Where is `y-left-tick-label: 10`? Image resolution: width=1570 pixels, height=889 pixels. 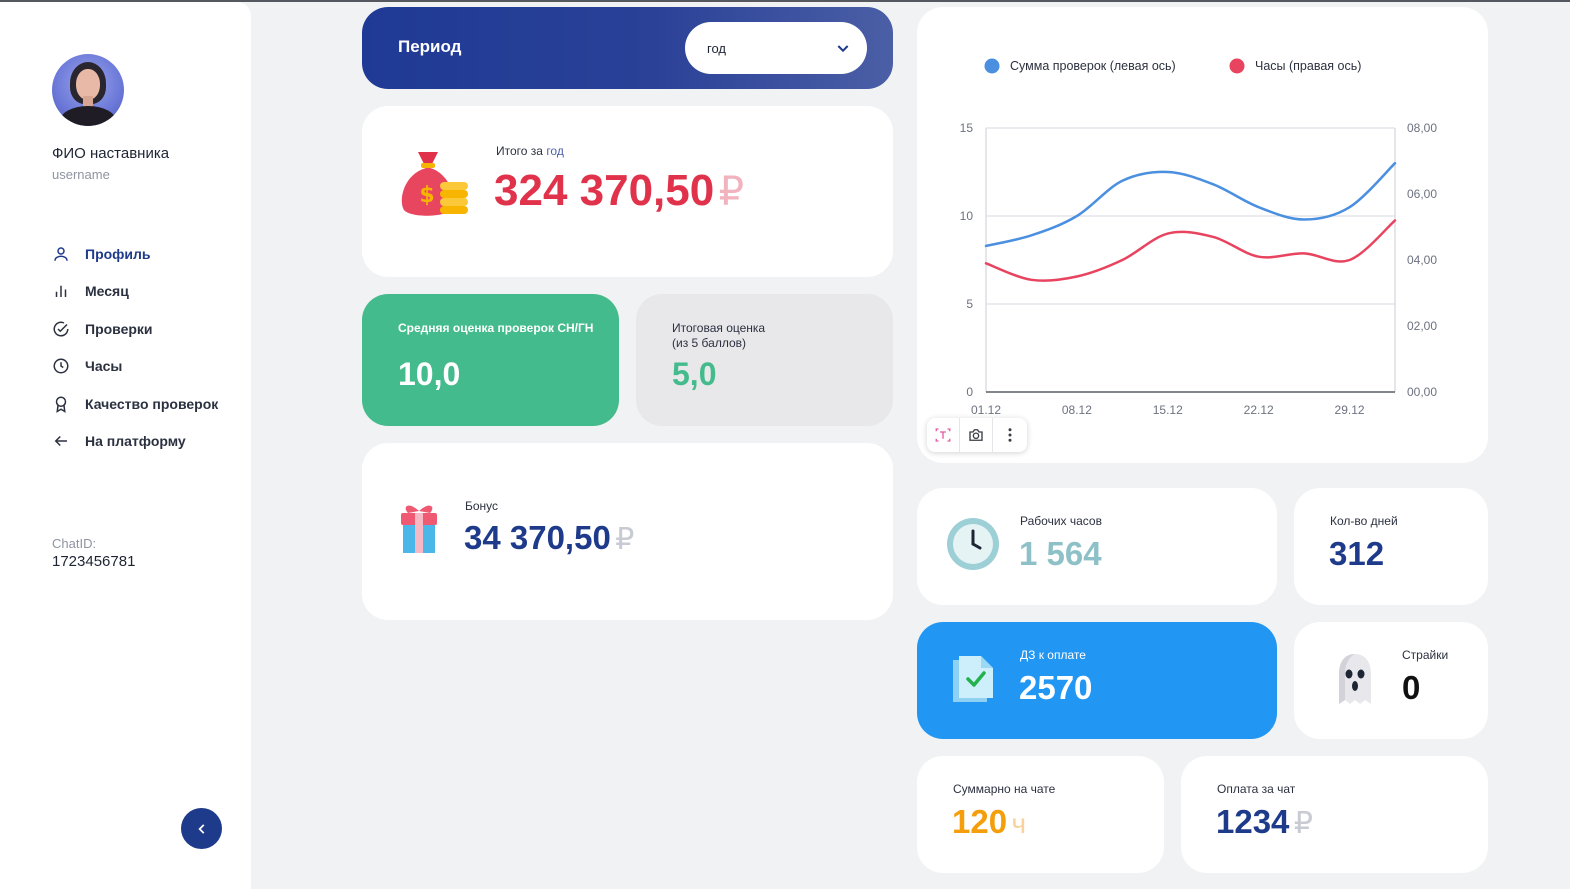
y-left-tick-label: 10 is located at coordinates (967, 216).